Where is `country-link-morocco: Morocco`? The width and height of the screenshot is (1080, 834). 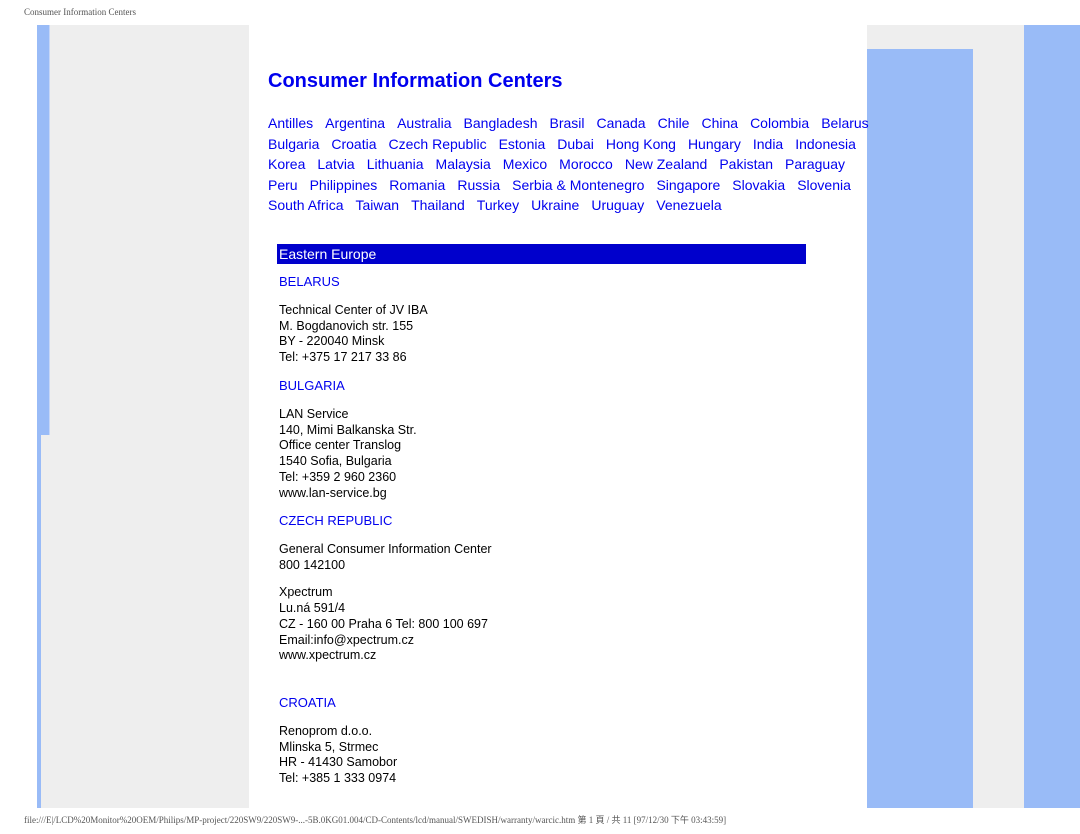
country-link-morocco: Morocco is located at coordinates (586, 164).